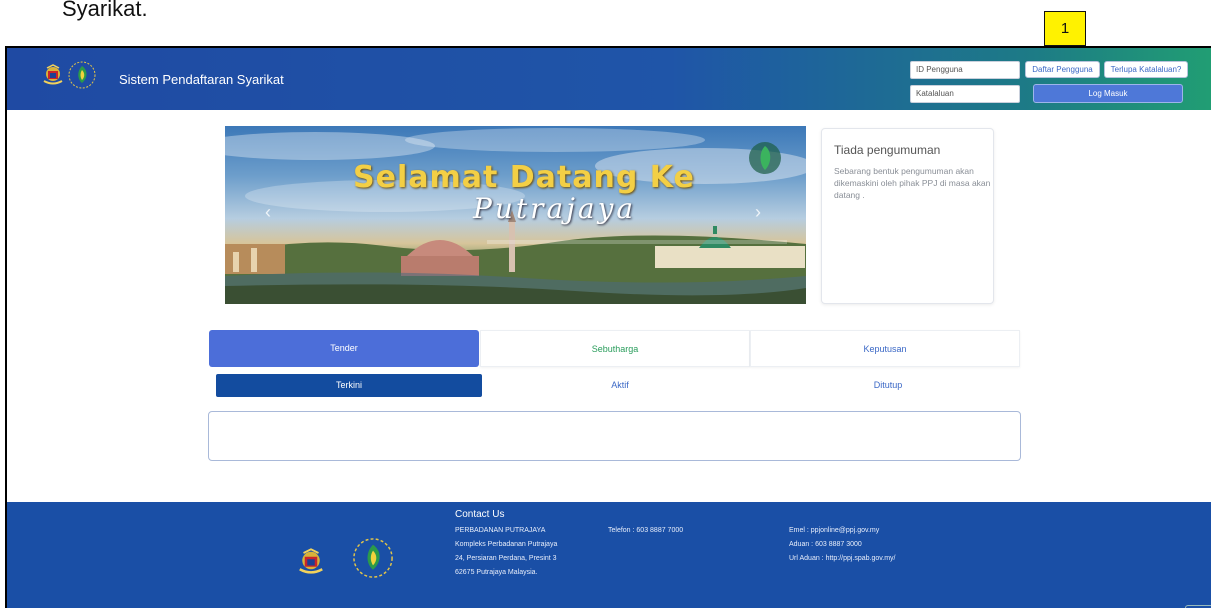 This screenshot has height=608, width=1211. Describe the element at coordinates (887, 150) in the screenshot. I see `announcement-title: Tiada pengumuman` at that location.